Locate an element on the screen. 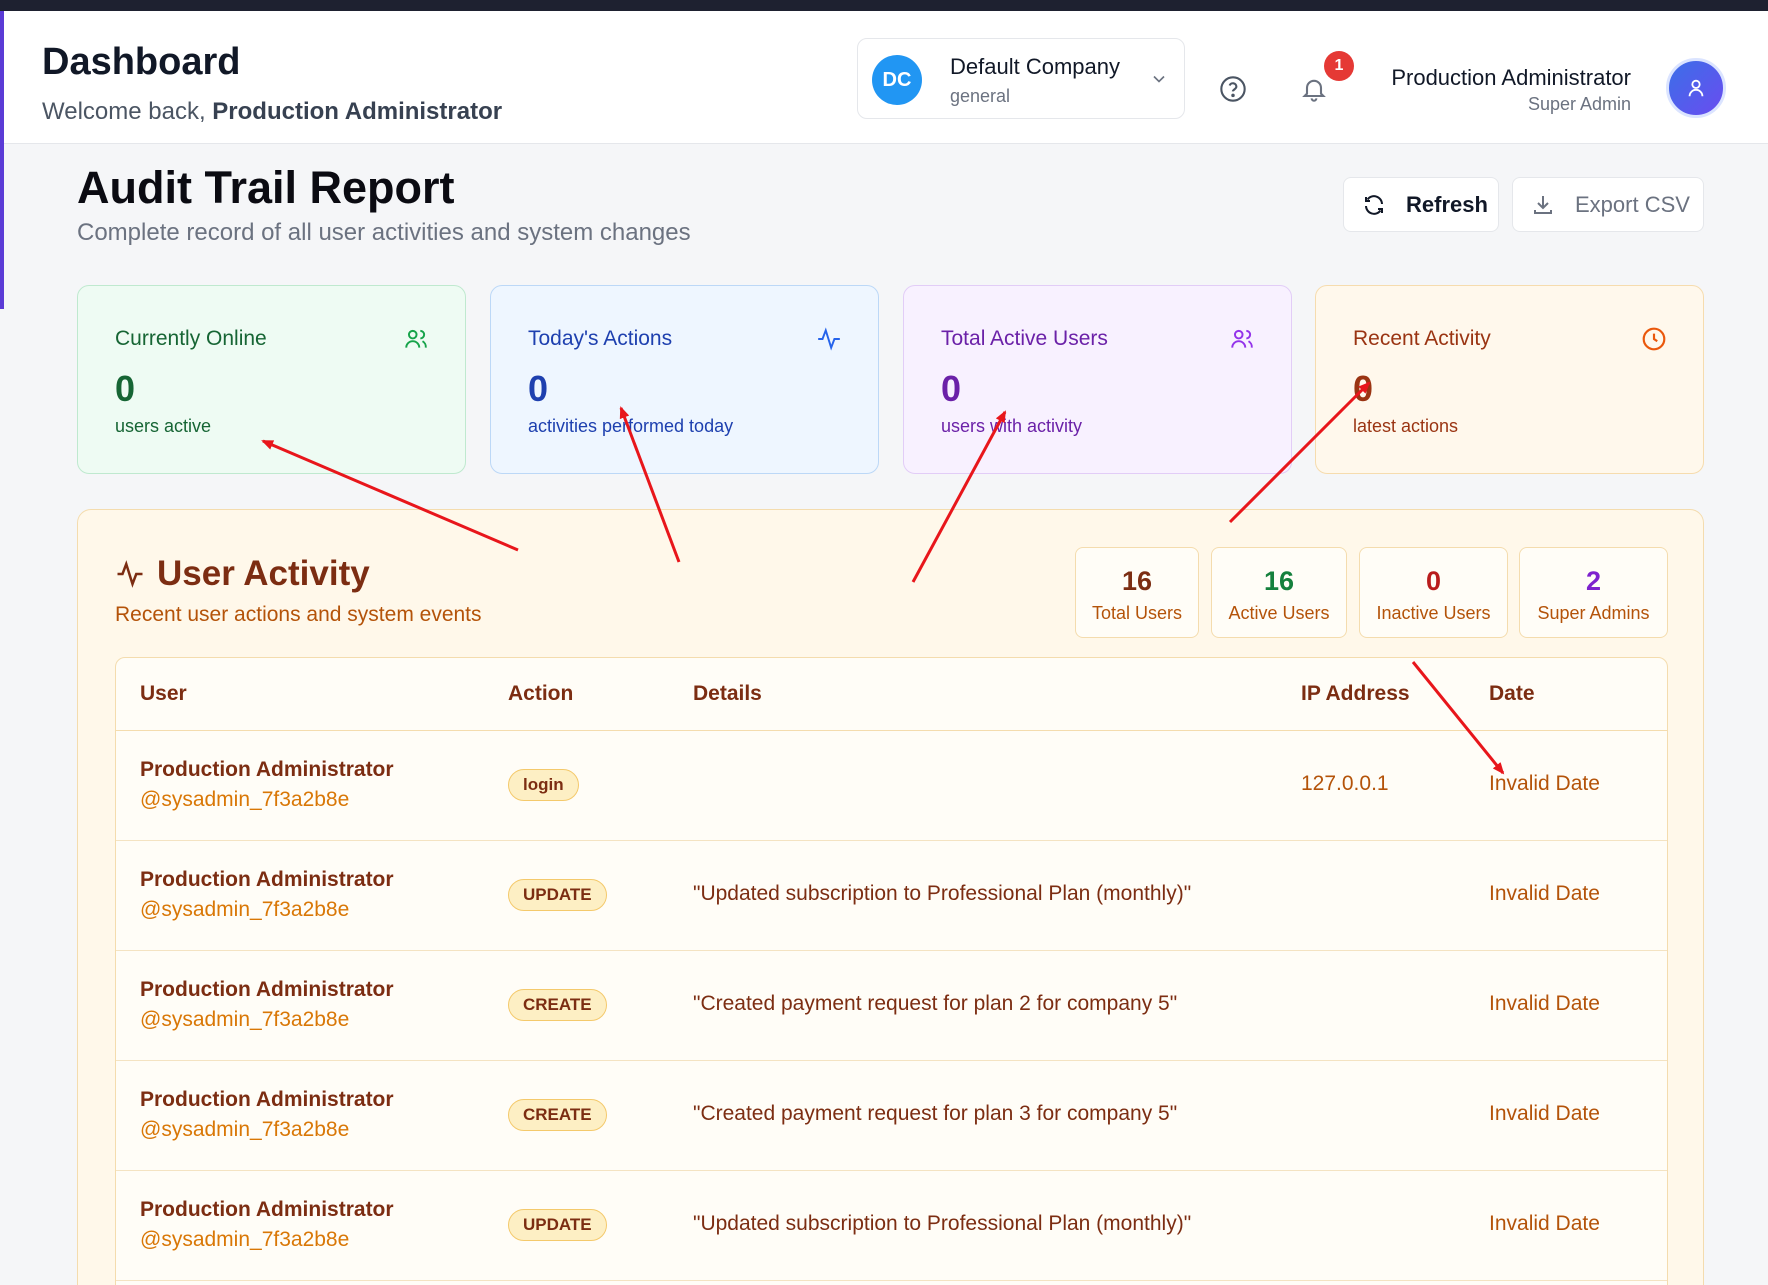 The height and width of the screenshot is (1285, 1768). panel-title: User Activity is located at coordinates (242, 574).